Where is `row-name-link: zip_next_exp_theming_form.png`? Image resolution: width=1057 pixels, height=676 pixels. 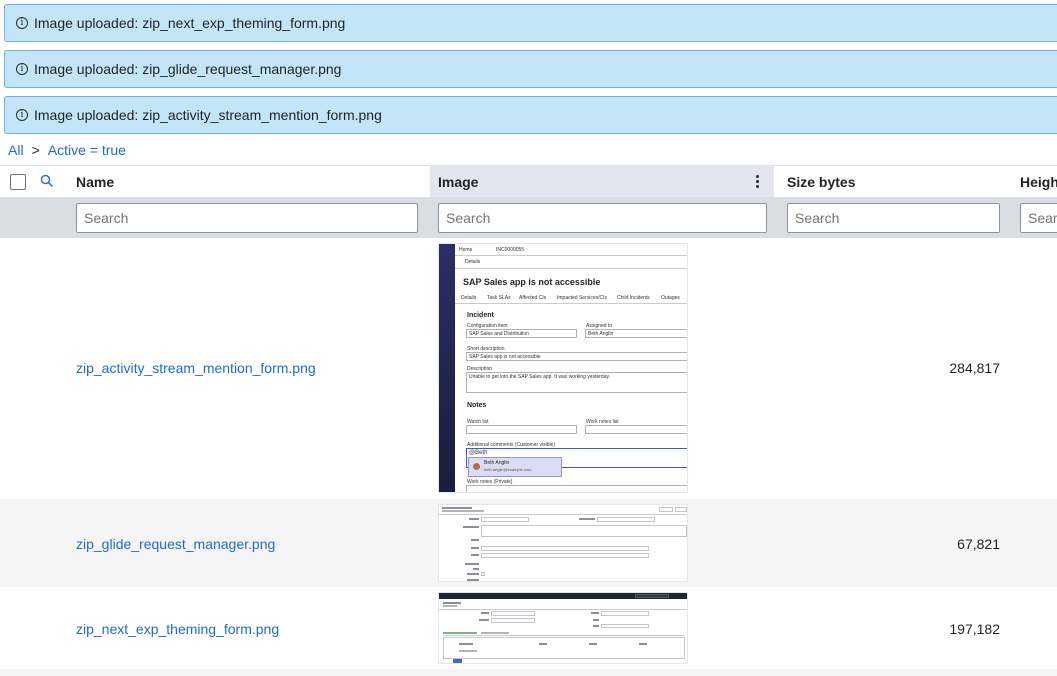 row-name-link: zip_next_exp_theming_form.png is located at coordinates (177, 629).